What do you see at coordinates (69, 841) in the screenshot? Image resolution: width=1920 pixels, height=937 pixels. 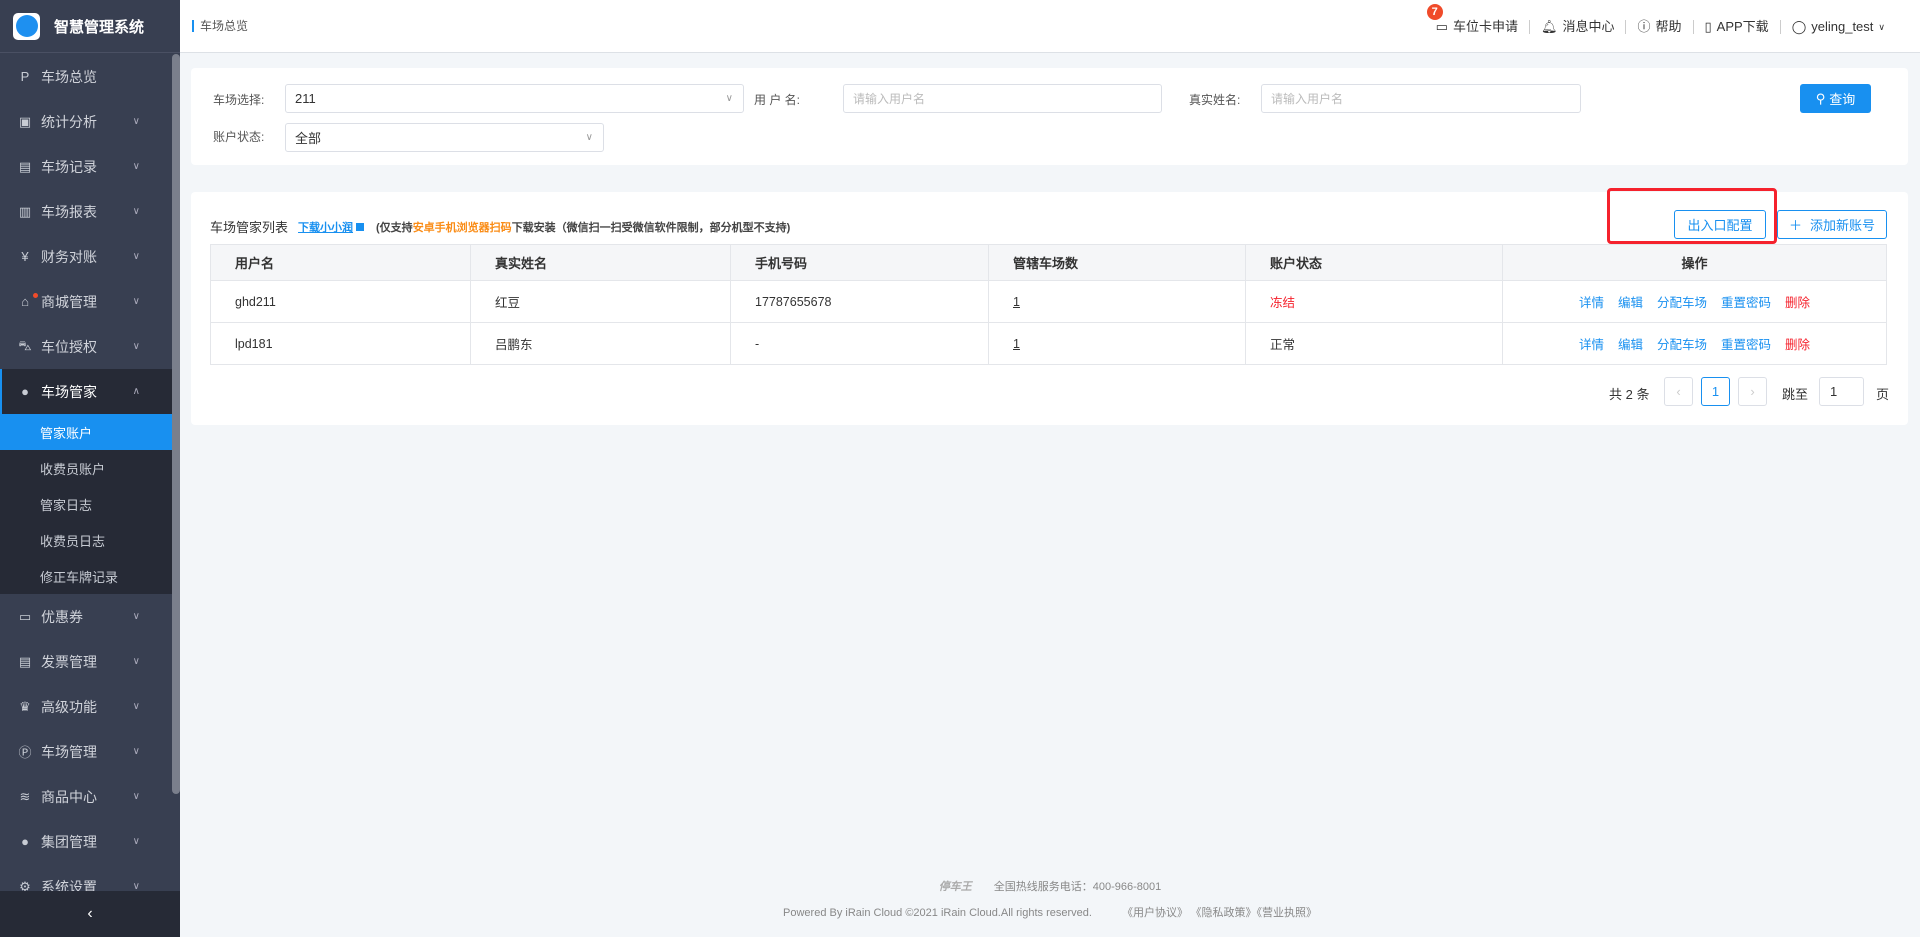 I see `sidebar-item-label: 集团管理` at bounding box center [69, 841].